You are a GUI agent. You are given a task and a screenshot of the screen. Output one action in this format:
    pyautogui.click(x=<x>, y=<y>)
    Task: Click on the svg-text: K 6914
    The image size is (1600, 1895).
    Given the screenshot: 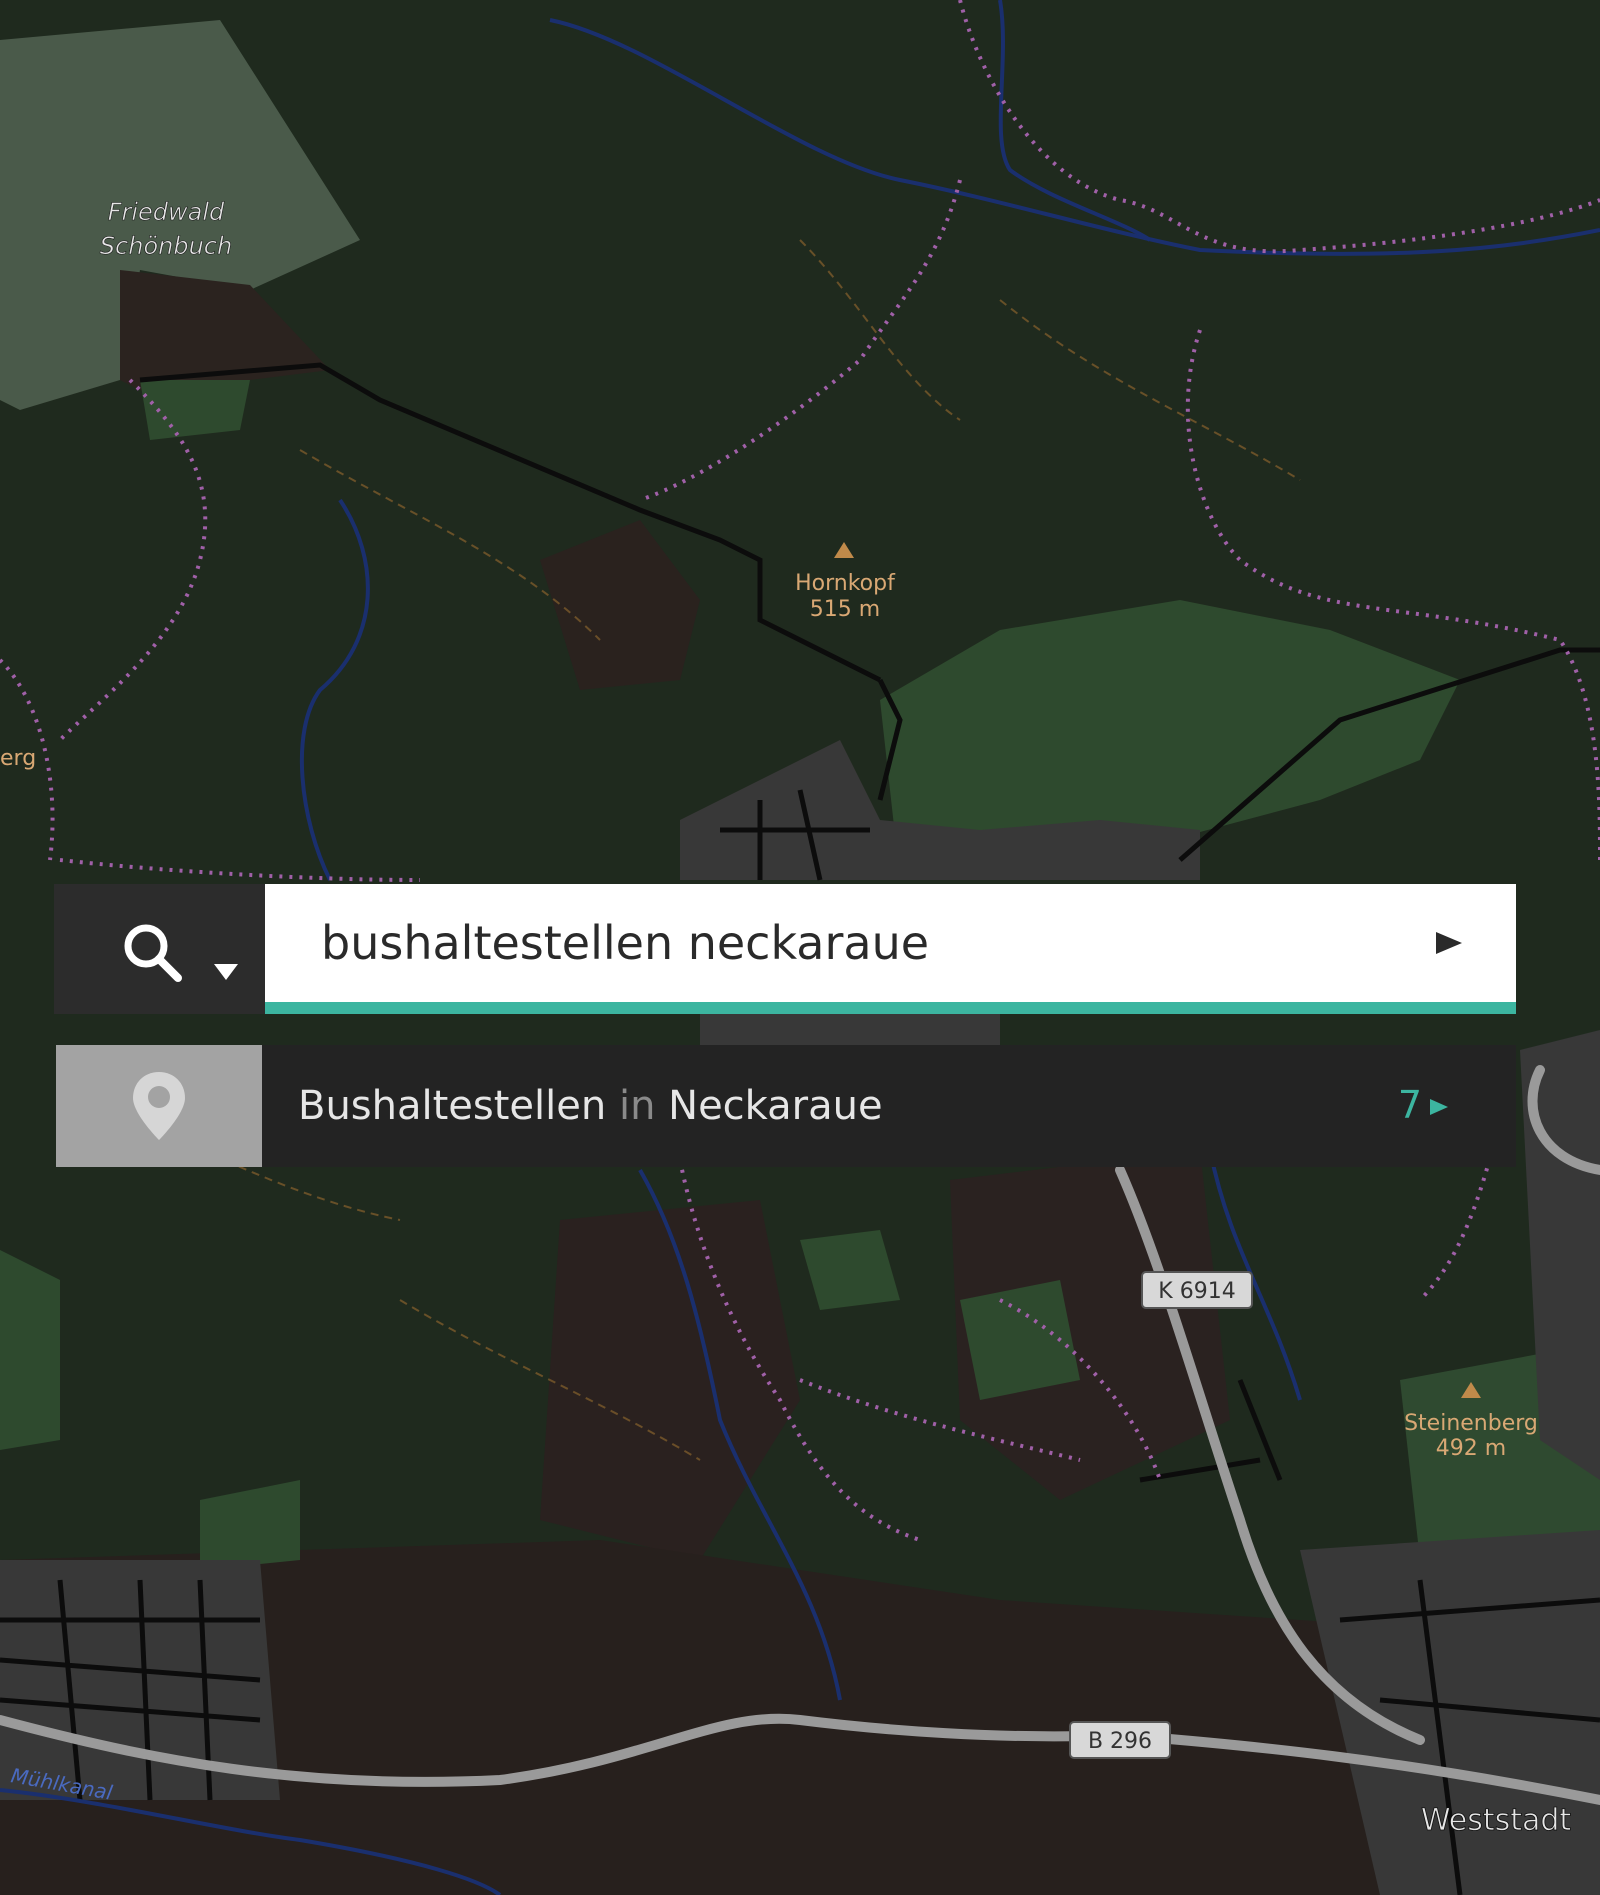 What is the action you would take?
    pyautogui.click(x=1196, y=1291)
    